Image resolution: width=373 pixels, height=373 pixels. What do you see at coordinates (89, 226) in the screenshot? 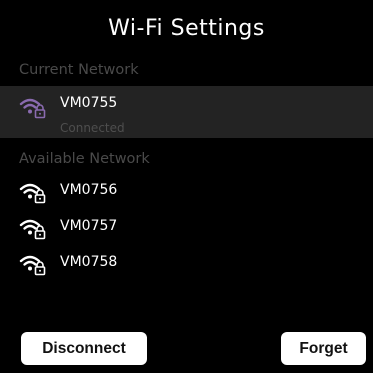
I see `network-name: VM0757` at bounding box center [89, 226].